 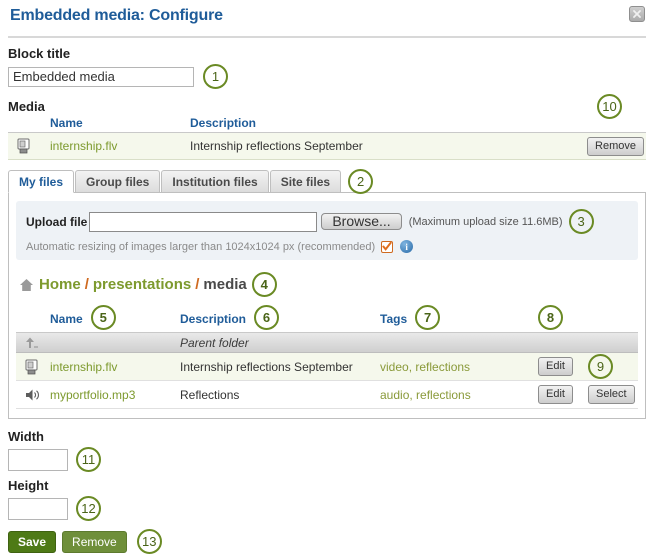 I want to click on parent-folder-label: Parent folder, so click(x=214, y=342).